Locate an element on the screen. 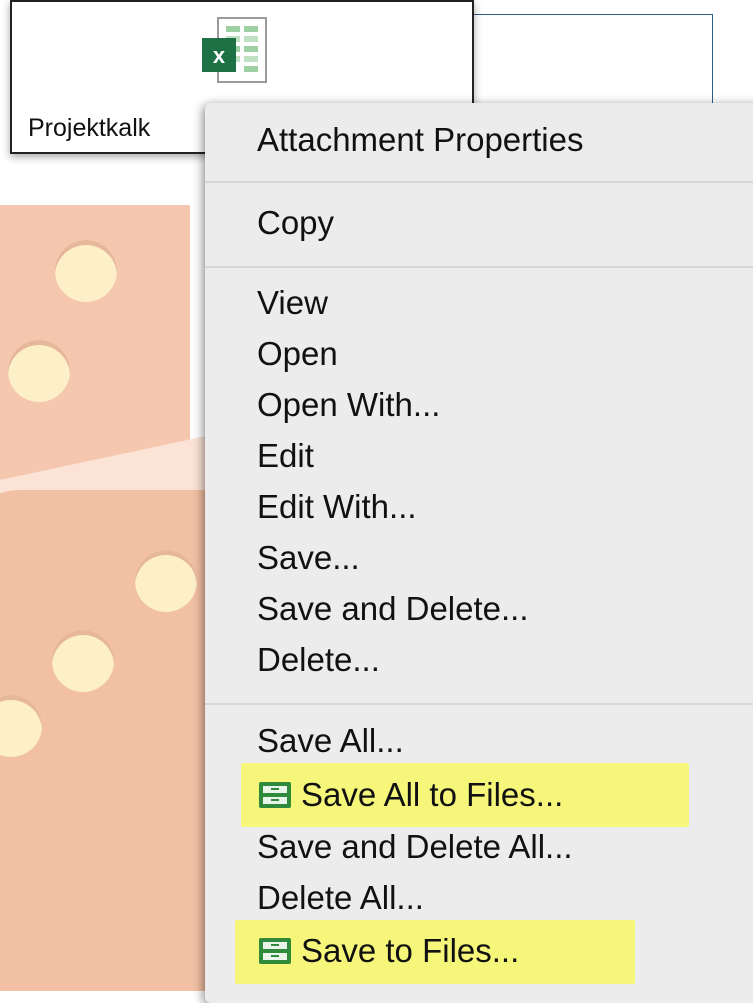  menu-item-copy: Copy is located at coordinates (295, 223).